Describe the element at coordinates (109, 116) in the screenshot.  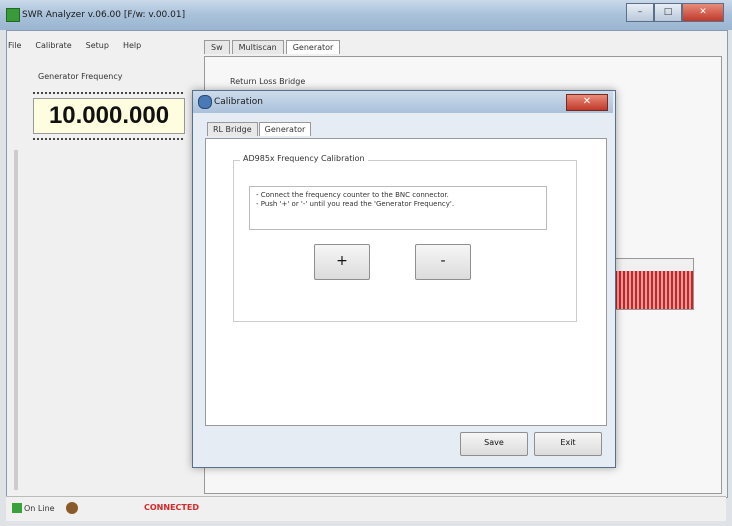
I see `generator-frequency-display: 10.000.000` at that location.